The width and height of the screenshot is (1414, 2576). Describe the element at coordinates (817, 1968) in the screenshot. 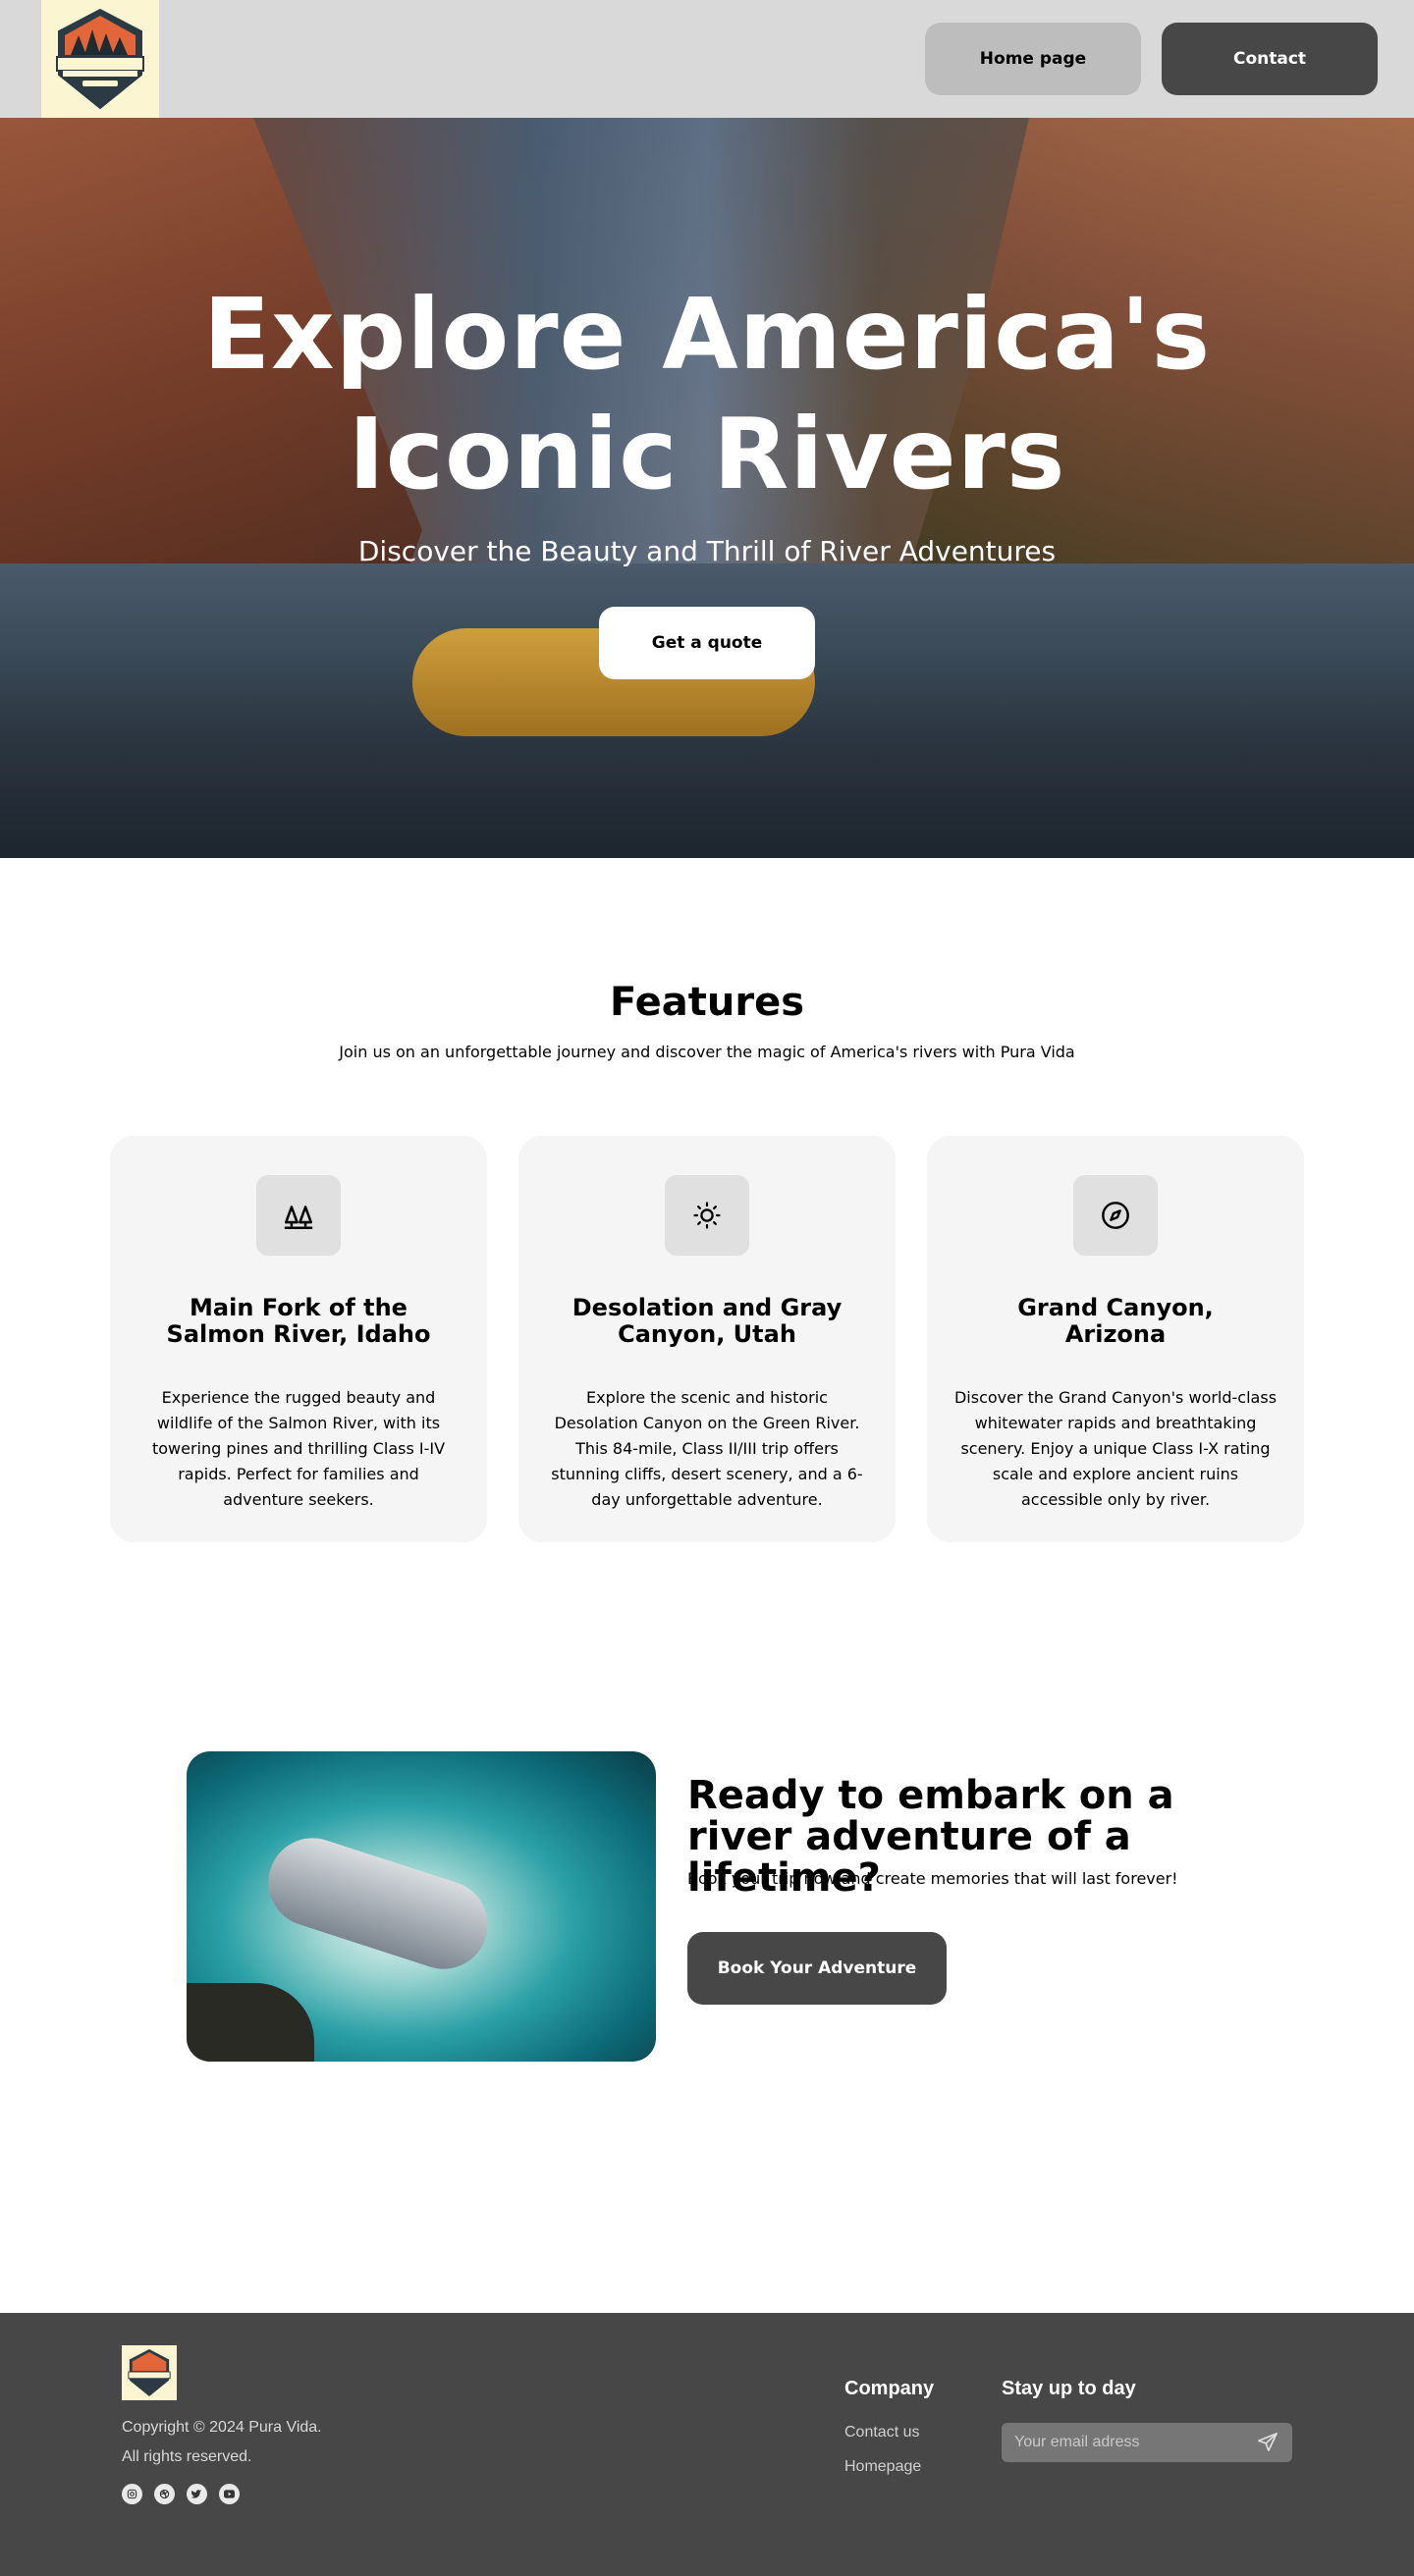

I see `book-your-adventure-button: Book Your Adventure` at that location.